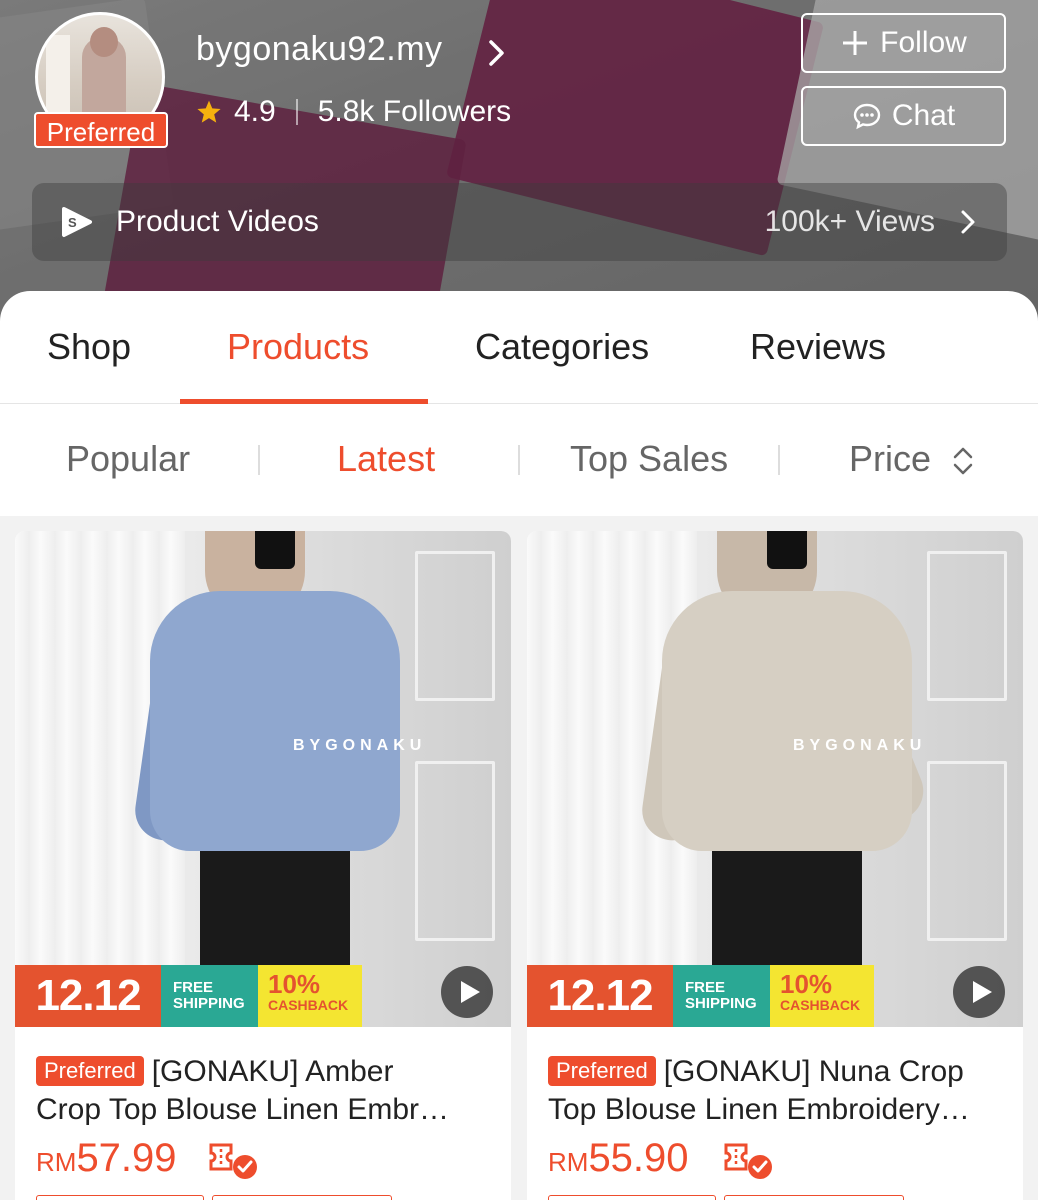 This screenshot has width=1038, height=1200. Describe the element at coordinates (638, 1158) in the screenshot. I see `price-amount: 55.90` at that location.